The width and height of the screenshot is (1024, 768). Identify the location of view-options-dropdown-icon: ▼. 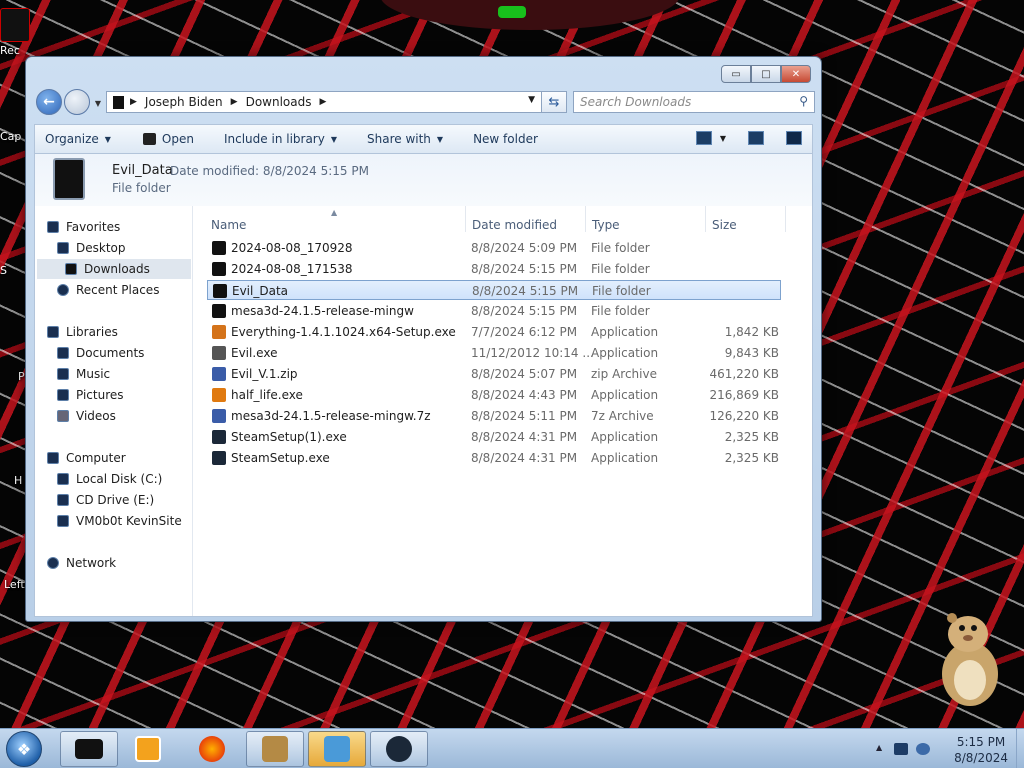
(723, 139).